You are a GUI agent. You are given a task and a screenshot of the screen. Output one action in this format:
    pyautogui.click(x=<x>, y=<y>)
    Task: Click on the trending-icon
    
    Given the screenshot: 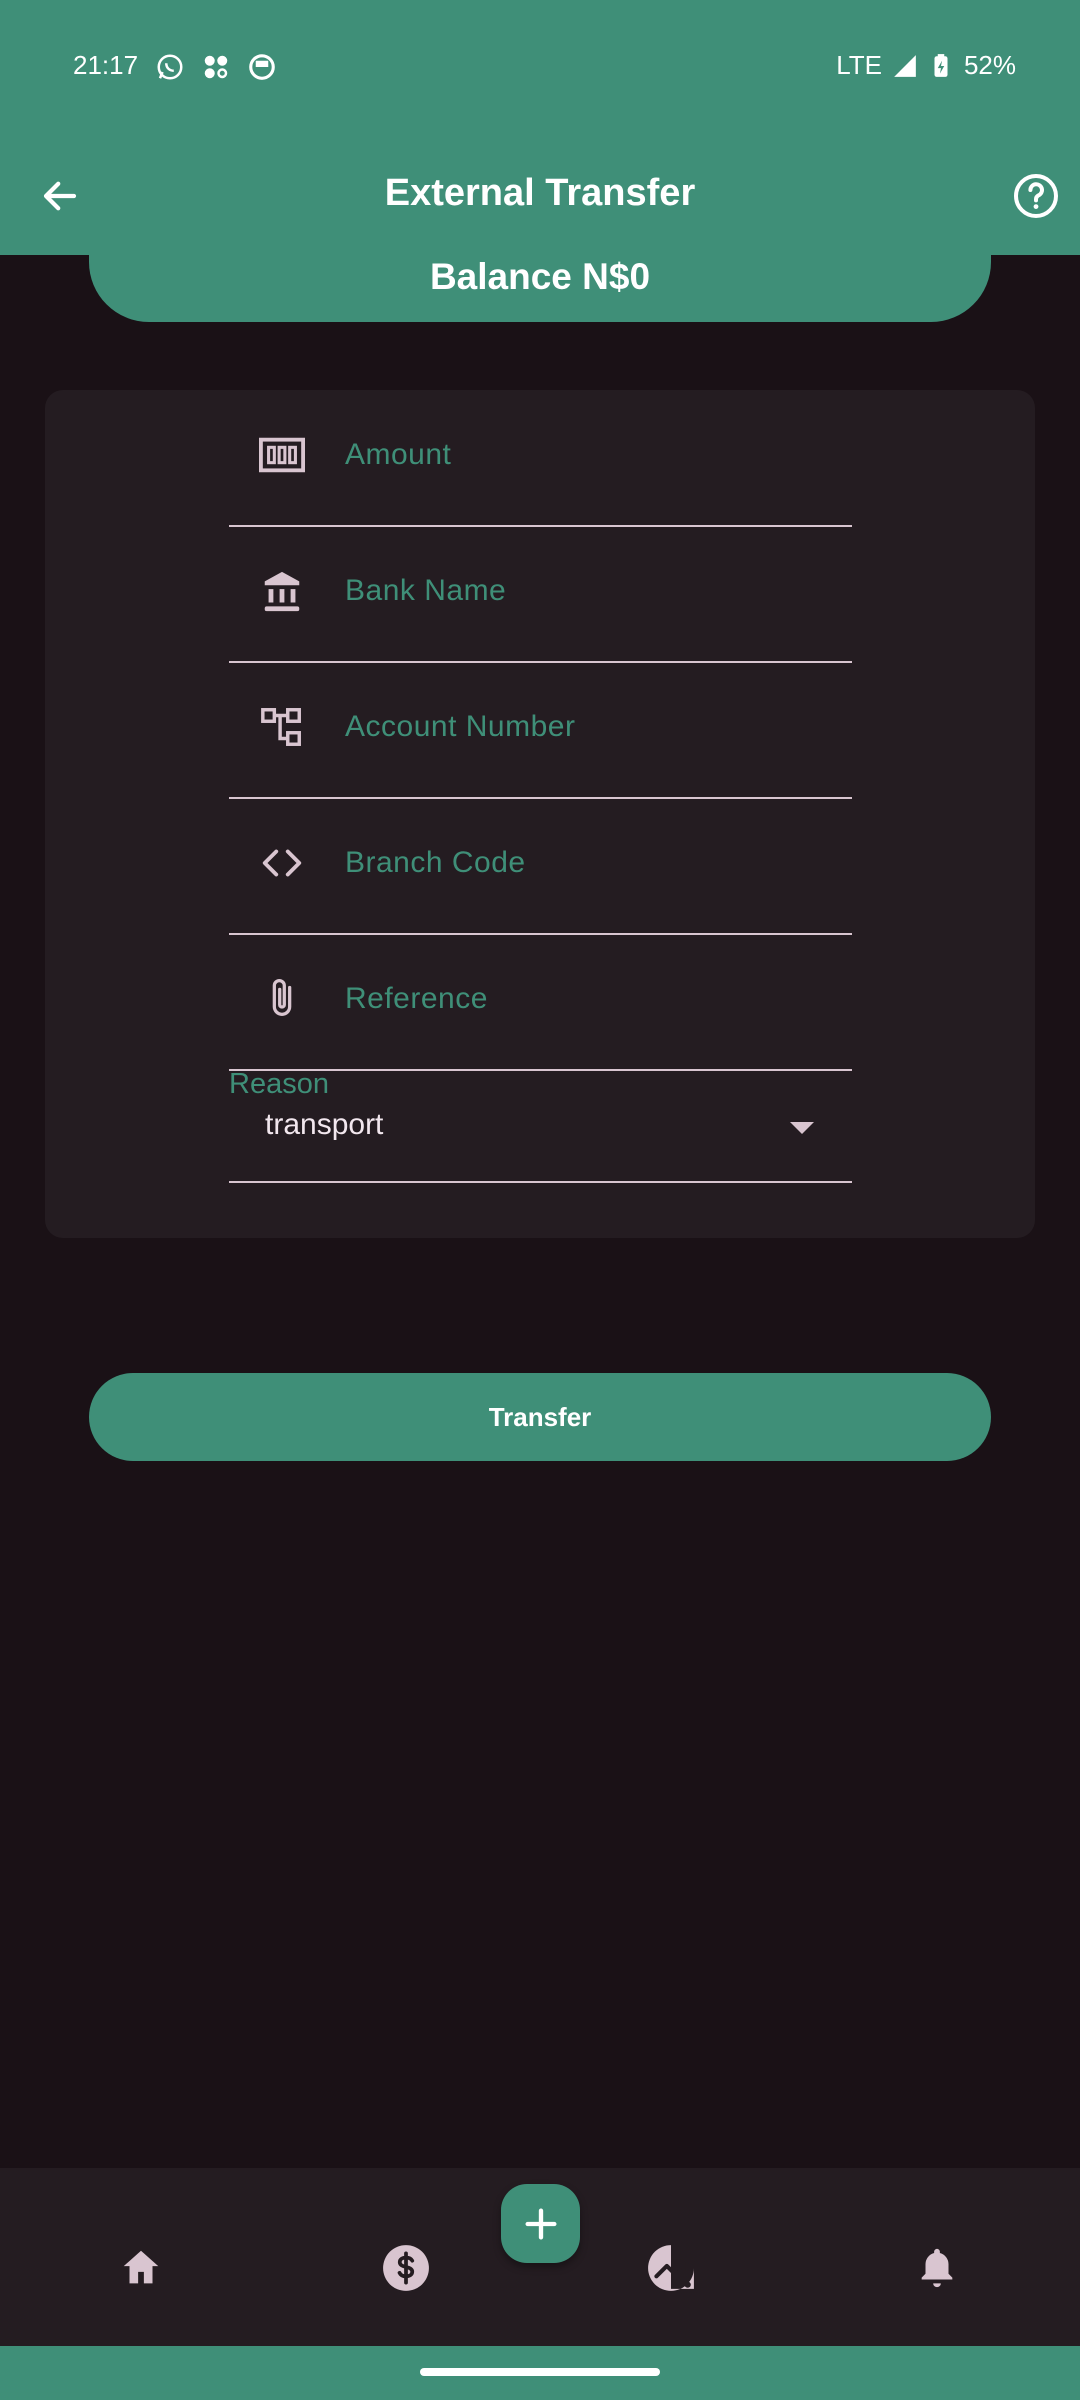 What is the action you would take?
    pyautogui.click(x=671, y=2268)
    